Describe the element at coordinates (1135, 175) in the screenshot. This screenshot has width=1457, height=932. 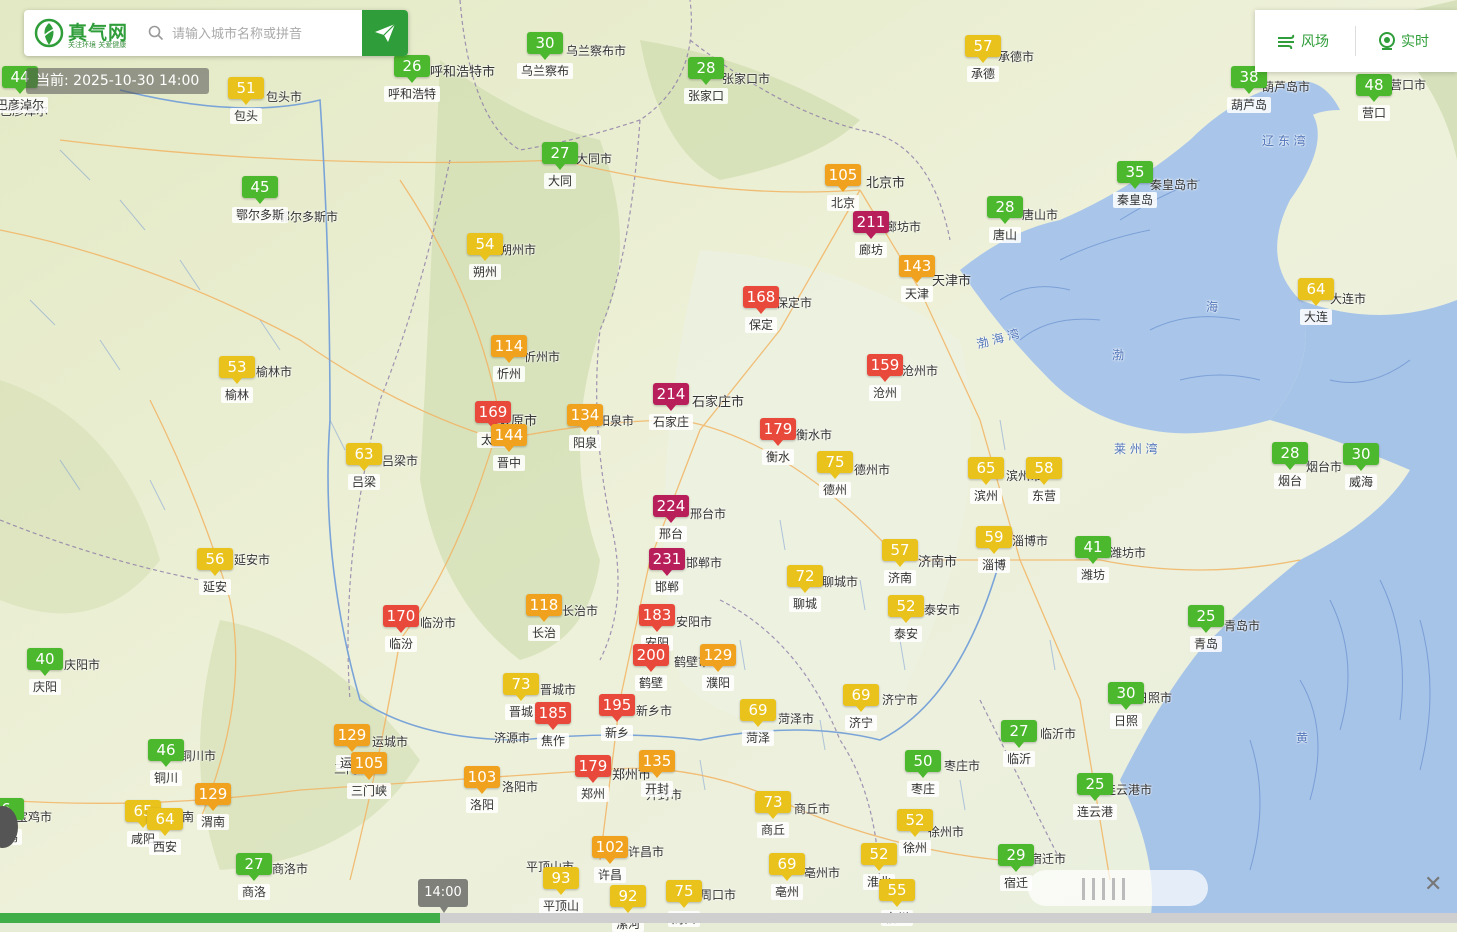
I see `aqi-value-badge: 35` at that location.